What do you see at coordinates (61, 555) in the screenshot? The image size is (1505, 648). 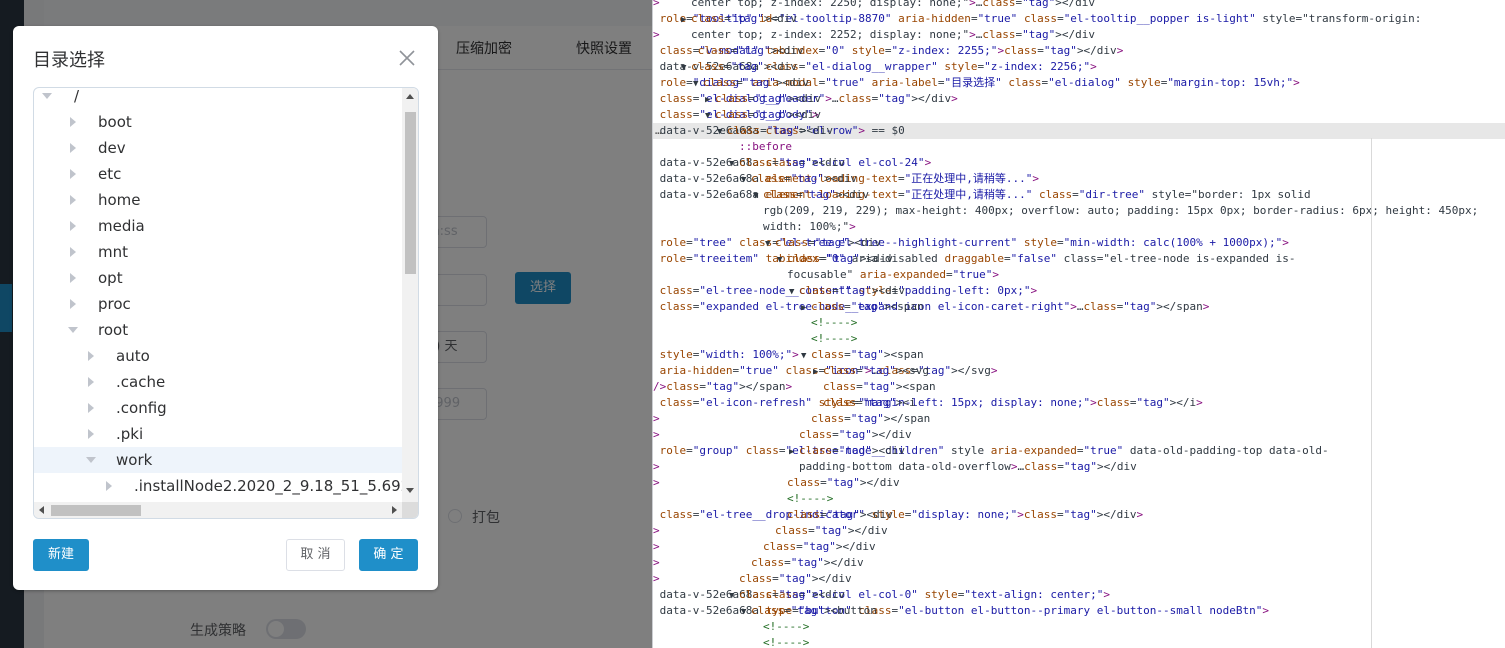 I see `new-folder-button: 新建` at bounding box center [61, 555].